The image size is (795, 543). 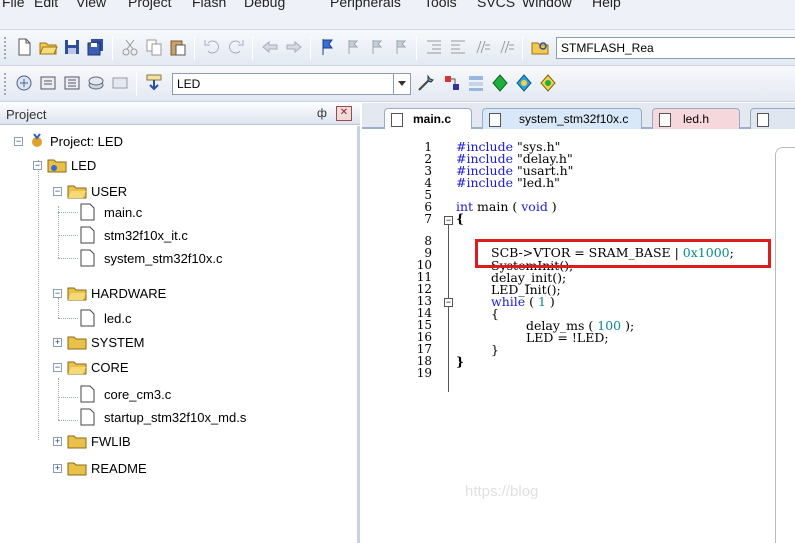 What do you see at coordinates (153, 294) in the screenshot?
I see `tree-group-hardware: − HARDWARE` at bounding box center [153, 294].